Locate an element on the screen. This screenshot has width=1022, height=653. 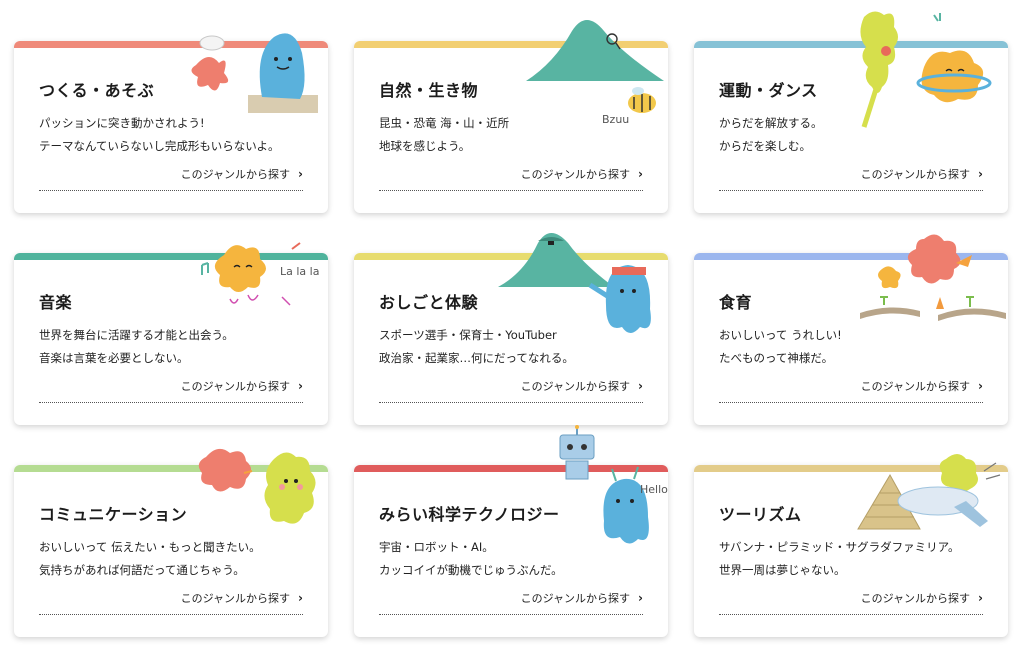
singing-sound-text: La la la is located at coordinates (299, 271).